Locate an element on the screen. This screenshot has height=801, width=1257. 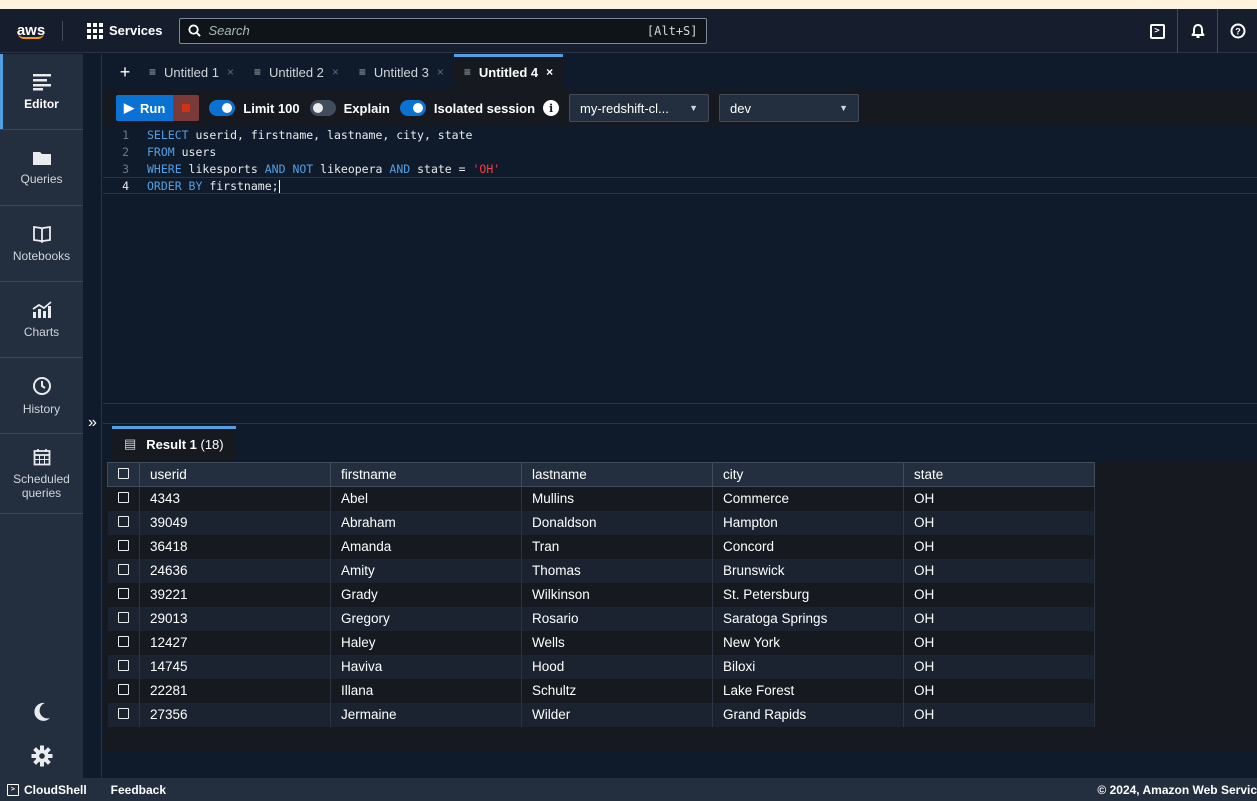
table-cell: New York is located at coordinates (808, 642).